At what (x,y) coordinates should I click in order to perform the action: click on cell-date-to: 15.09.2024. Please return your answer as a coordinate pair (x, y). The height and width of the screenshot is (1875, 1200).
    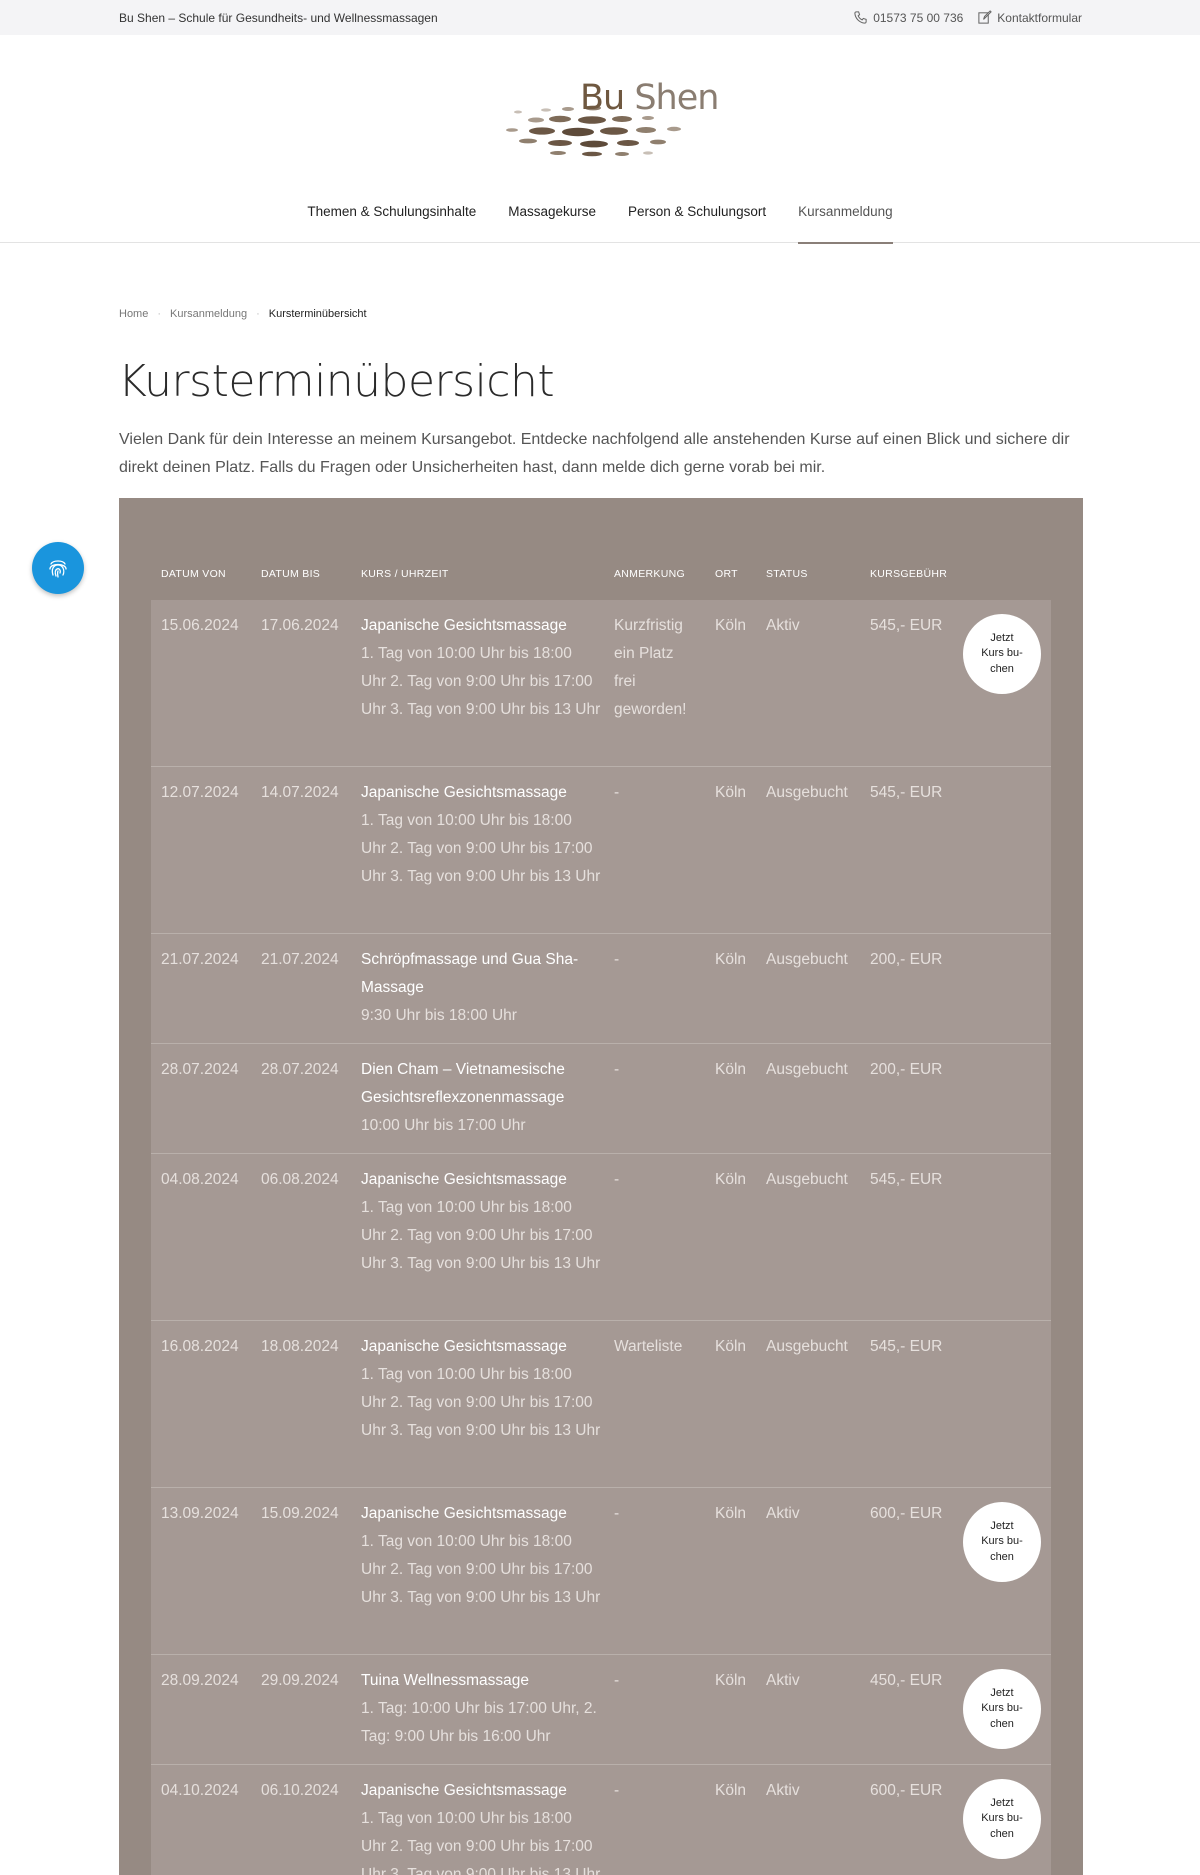
    Looking at the image, I should click on (300, 1513).